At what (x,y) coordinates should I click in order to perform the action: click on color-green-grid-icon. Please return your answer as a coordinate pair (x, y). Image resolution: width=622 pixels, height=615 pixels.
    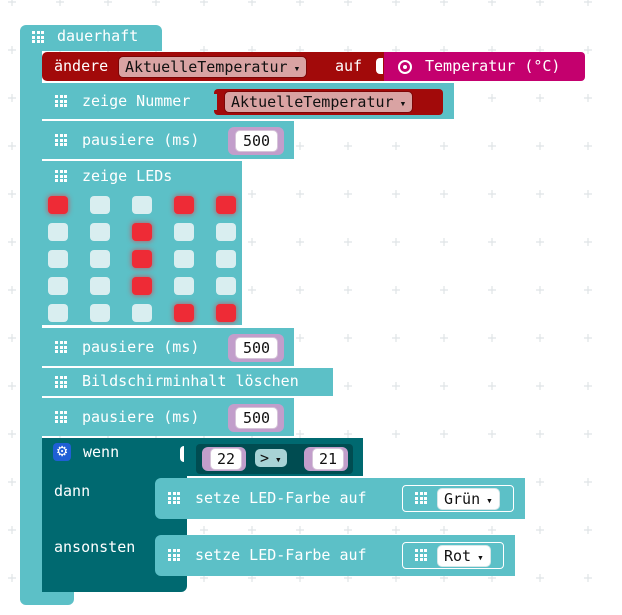
    Looking at the image, I should click on (421, 498).